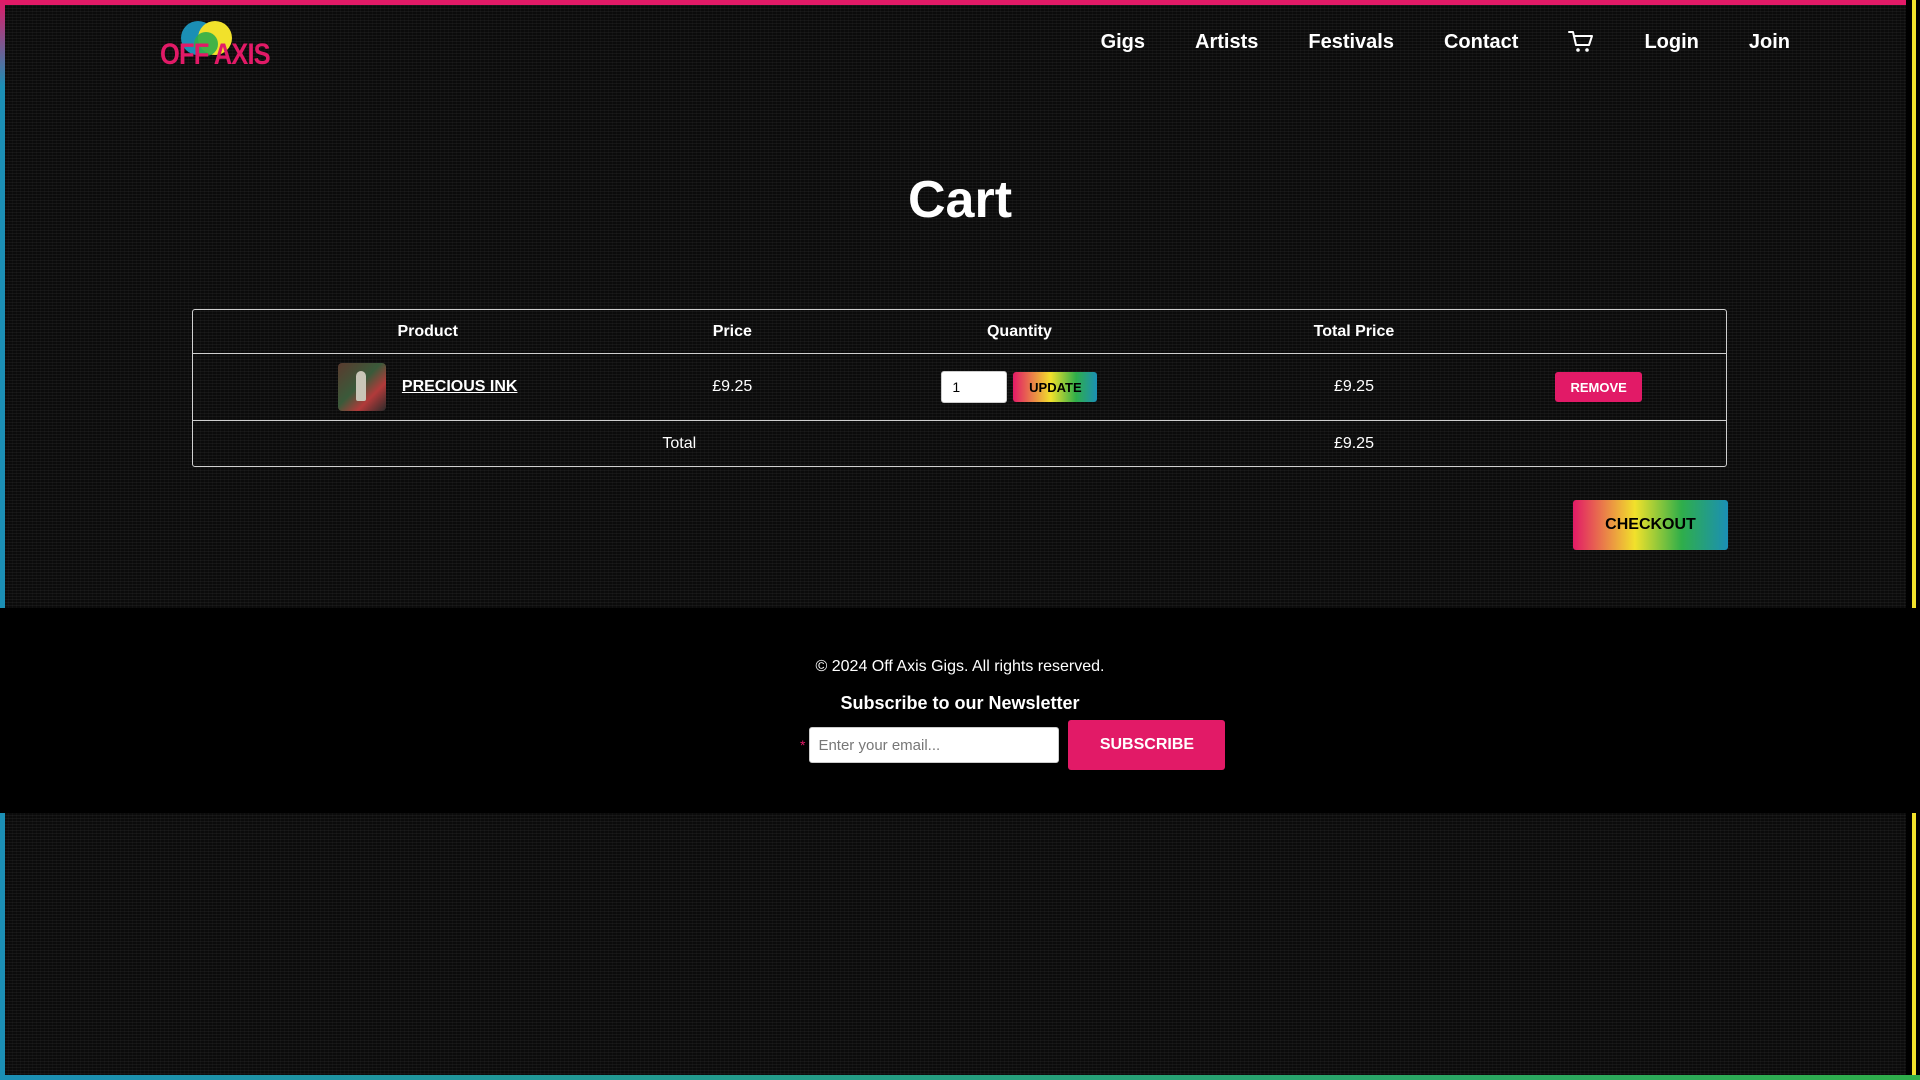 The width and height of the screenshot is (1920, 1080). What do you see at coordinates (1226, 42) in the screenshot?
I see `nav-artists: Artists` at bounding box center [1226, 42].